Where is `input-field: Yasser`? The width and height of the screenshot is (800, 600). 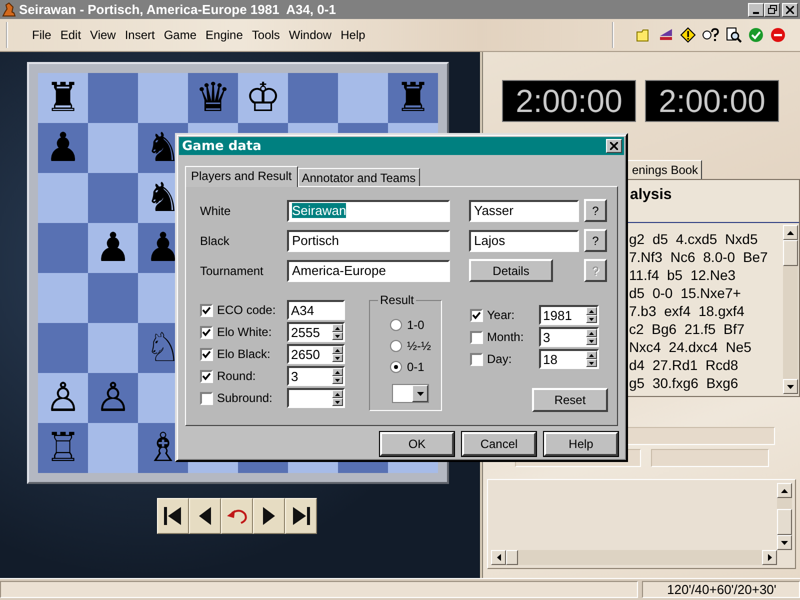
input-field: Yasser is located at coordinates (524, 211).